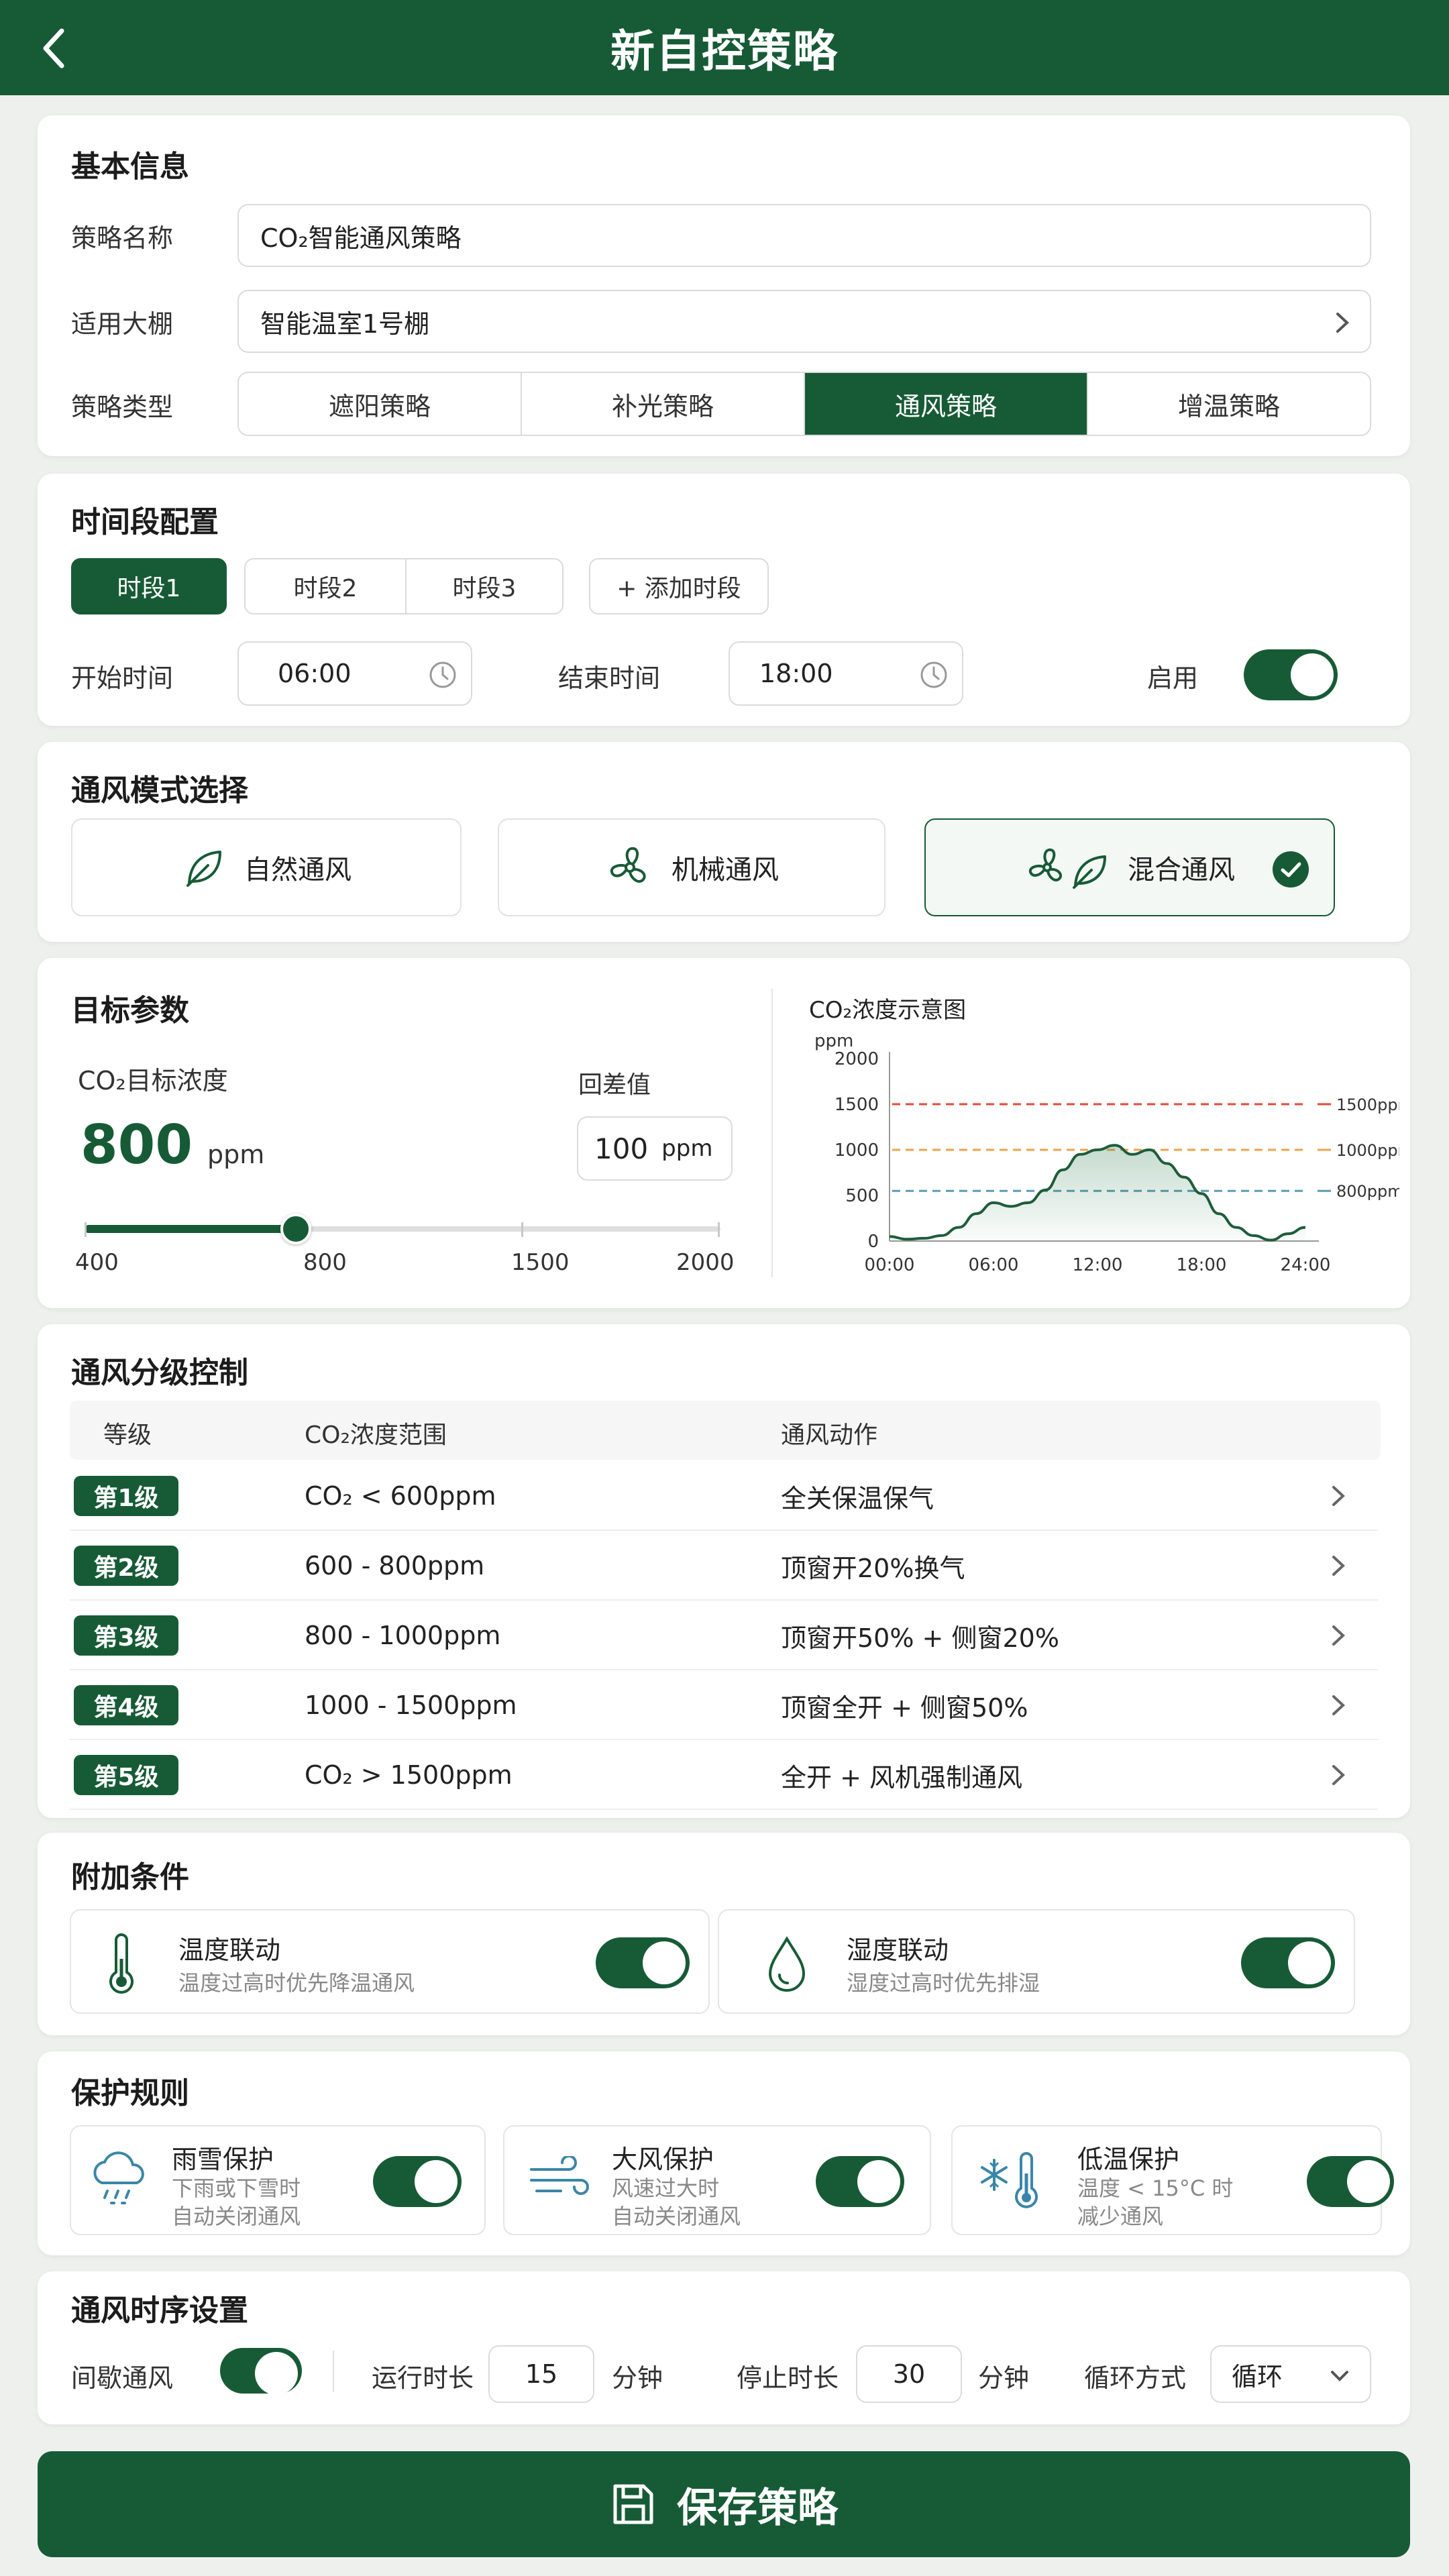 The height and width of the screenshot is (2576, 1449). I want to click on check-circle-icon, so click(1291, 869).